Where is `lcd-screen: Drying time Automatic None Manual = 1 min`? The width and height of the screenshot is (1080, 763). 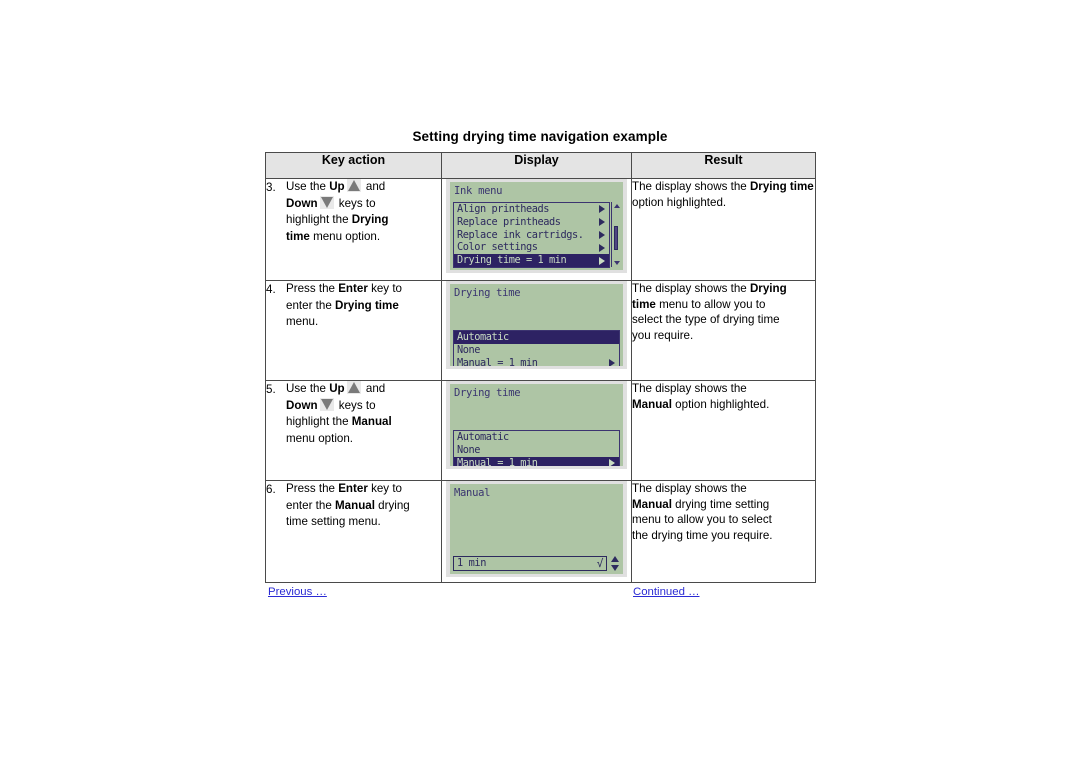
lcd-screen: Drying time Automatic None Manual = 1 min is located at coordinates (536, 425).